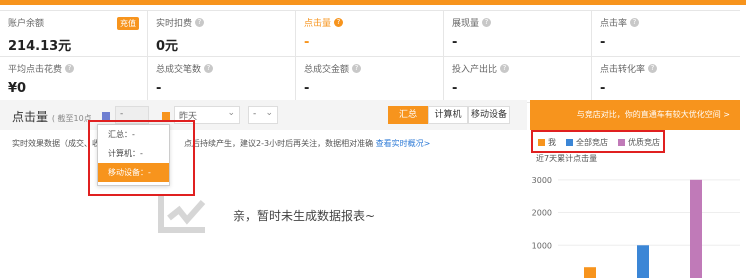  I want to click on legend-label: 全部竞店, so click(592, 142).